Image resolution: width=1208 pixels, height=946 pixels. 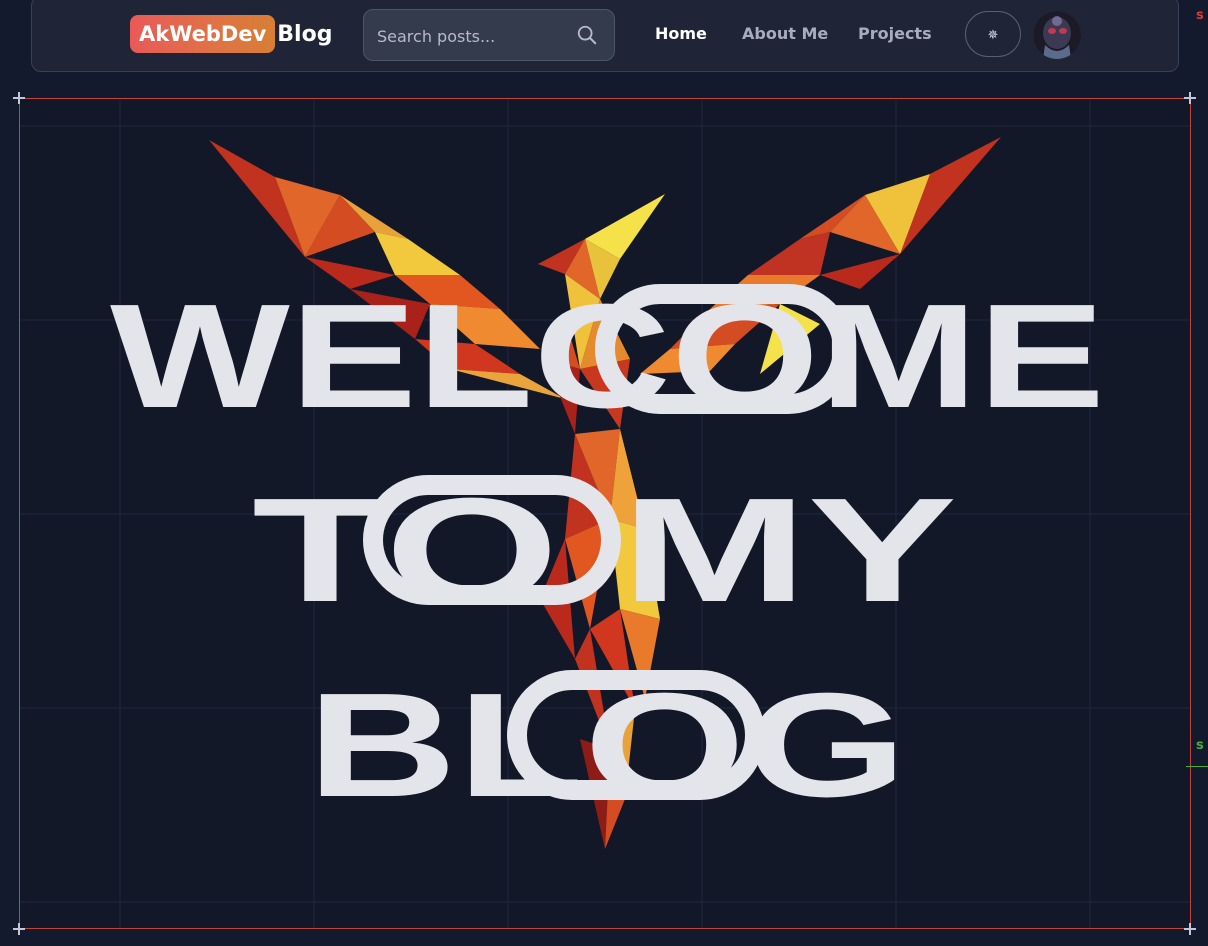 I want to click on search-input, so click(x=471, y=36).